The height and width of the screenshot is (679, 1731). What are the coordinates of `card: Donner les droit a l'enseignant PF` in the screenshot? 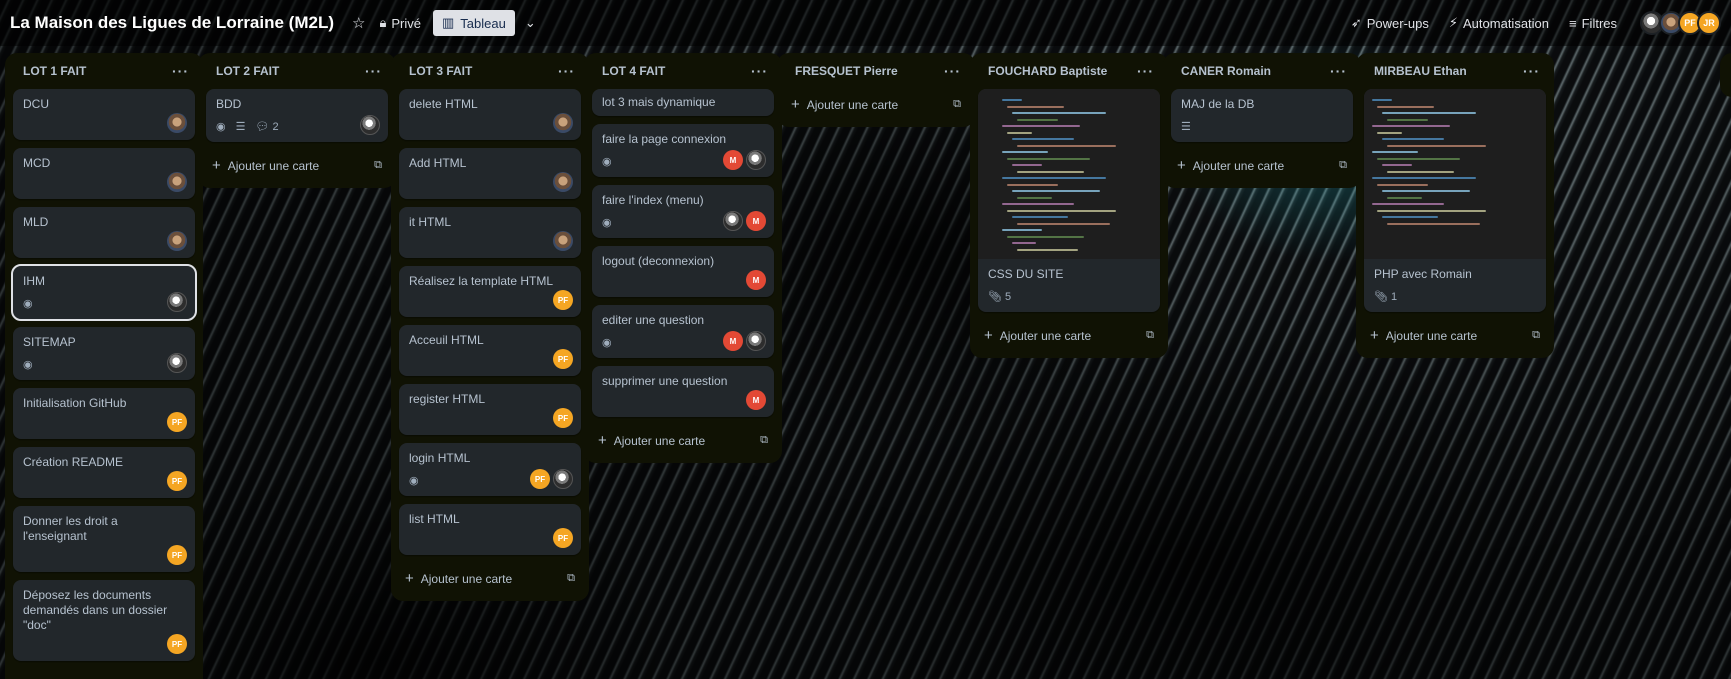 It's located at (104, 539).